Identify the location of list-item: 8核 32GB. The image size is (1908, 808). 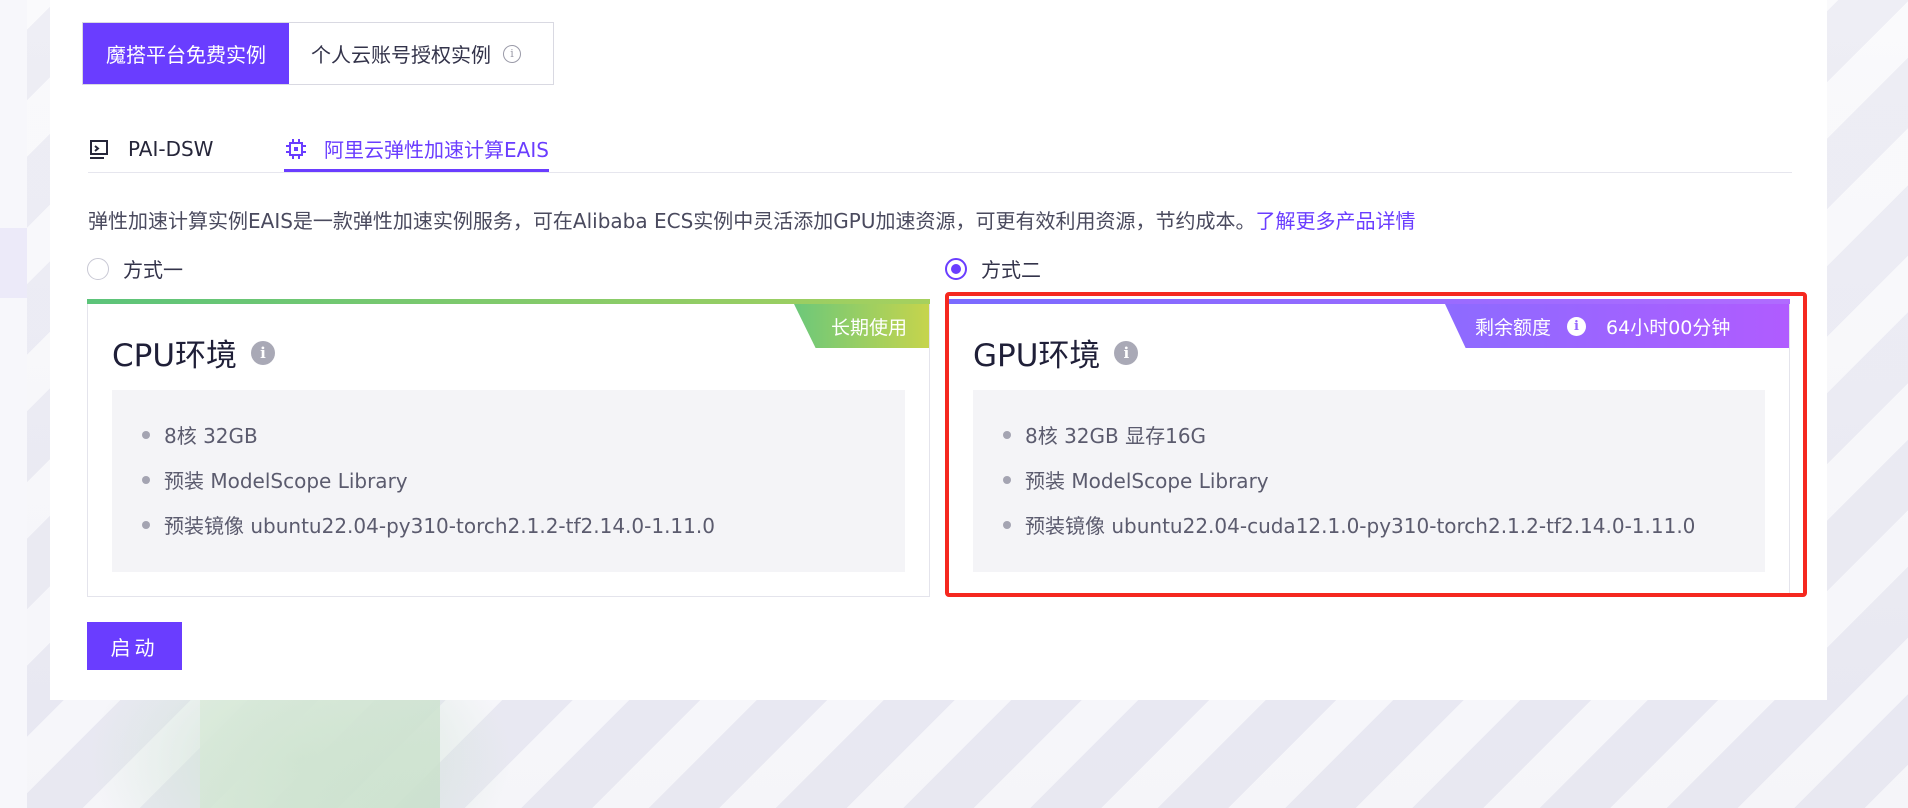
(508, 434).